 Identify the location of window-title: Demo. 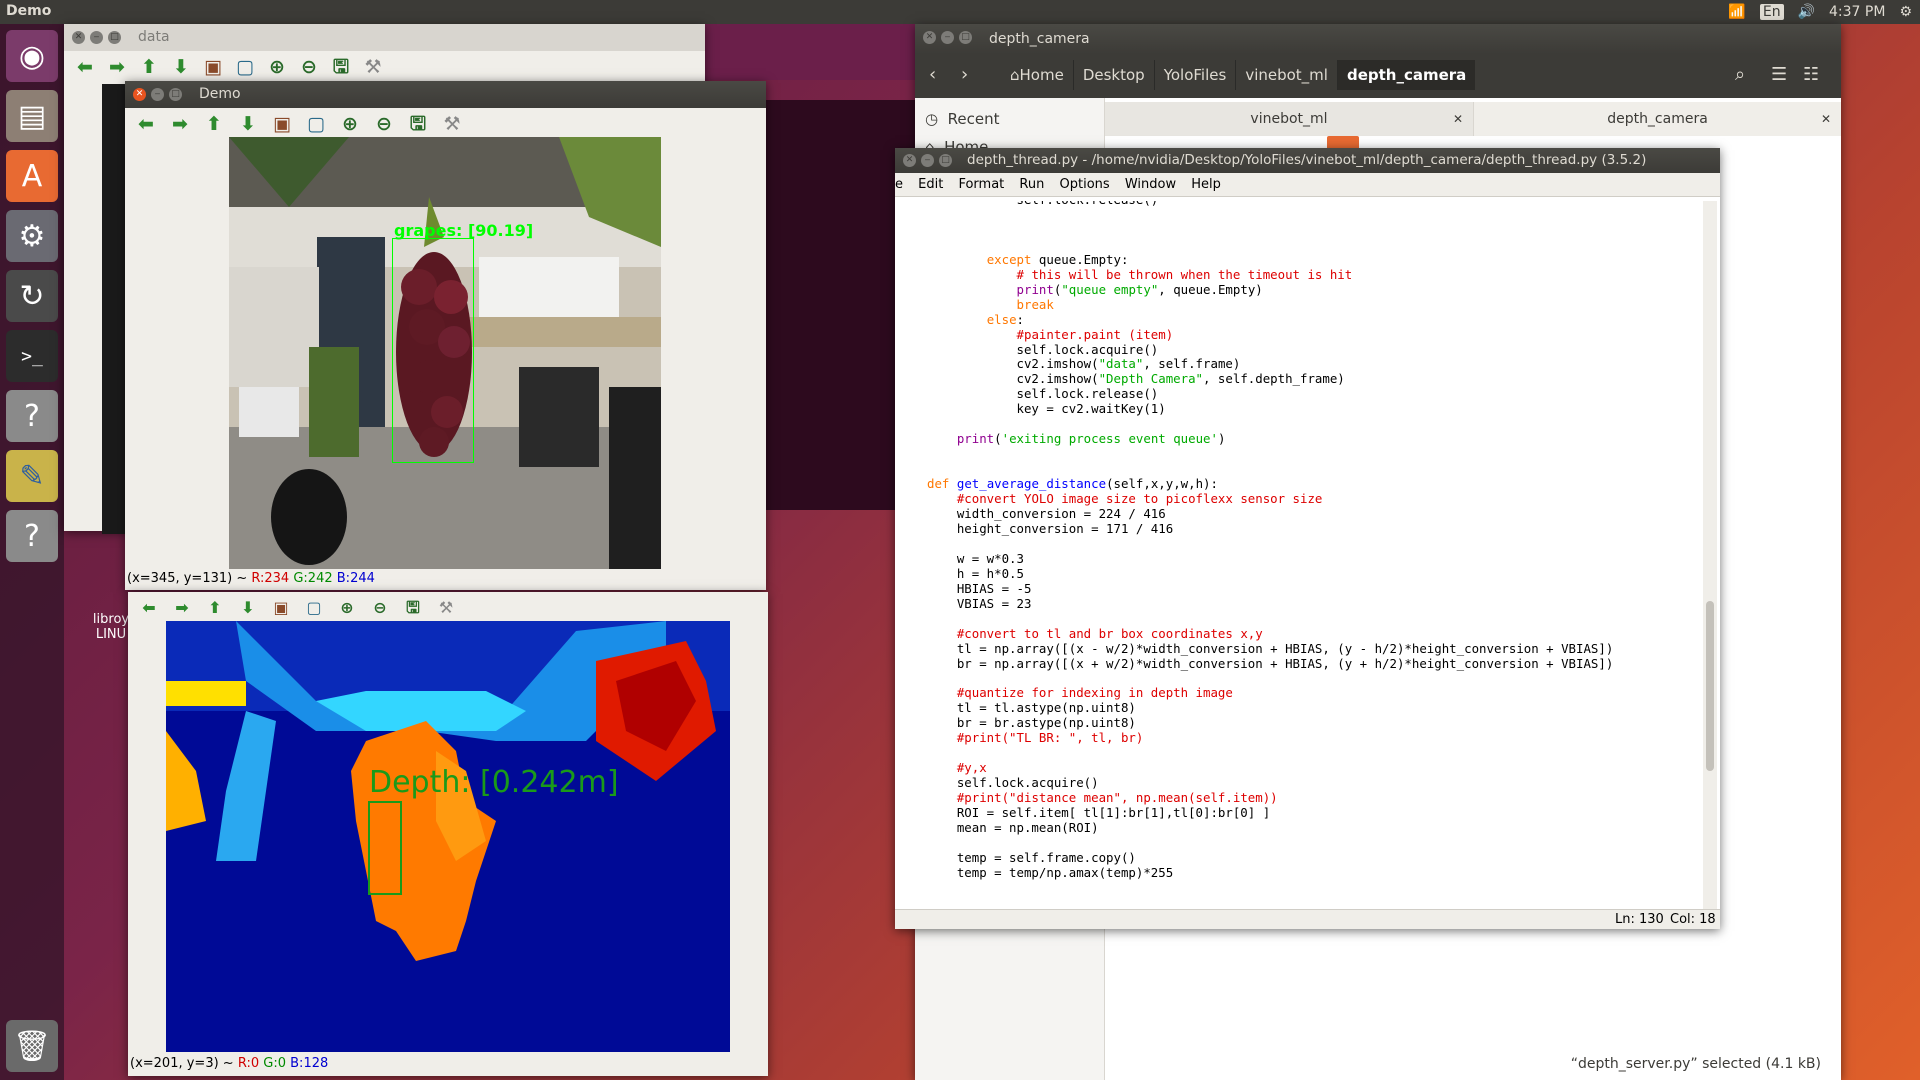
(220, 94).